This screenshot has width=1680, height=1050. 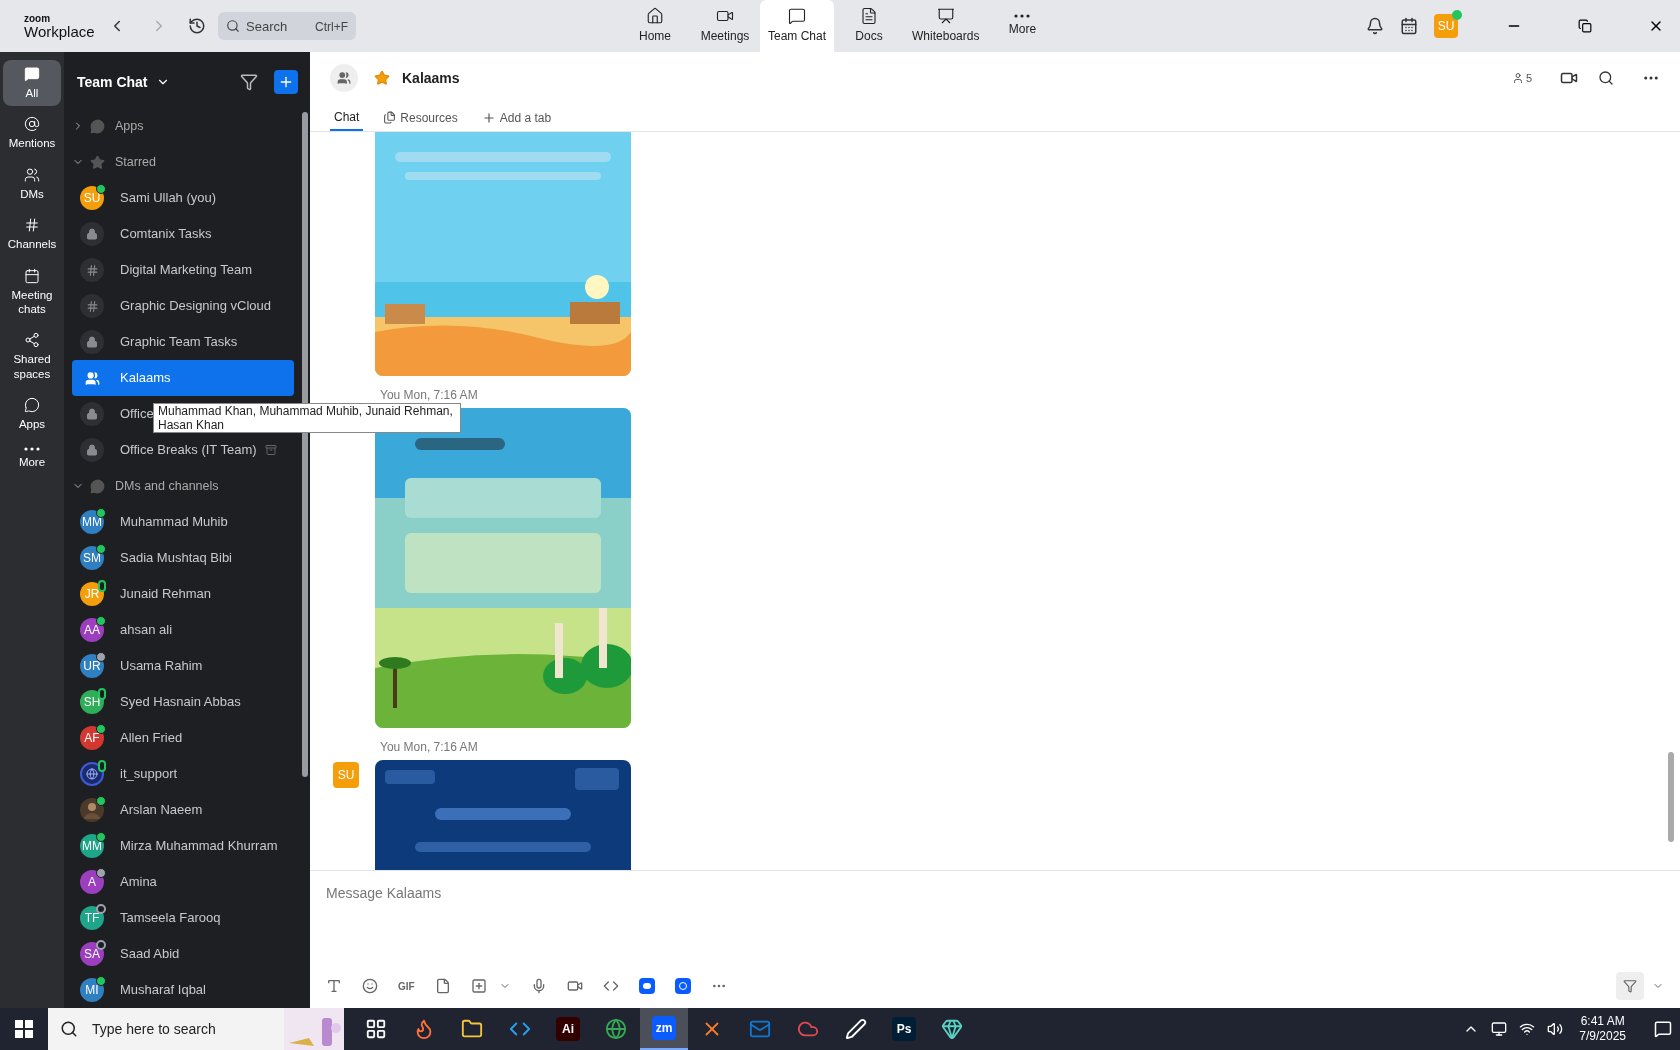 What do you see at coordinates (655, 26) in the screenshot?
I see `nav-tab: Home` at bounding box center [655, 26].